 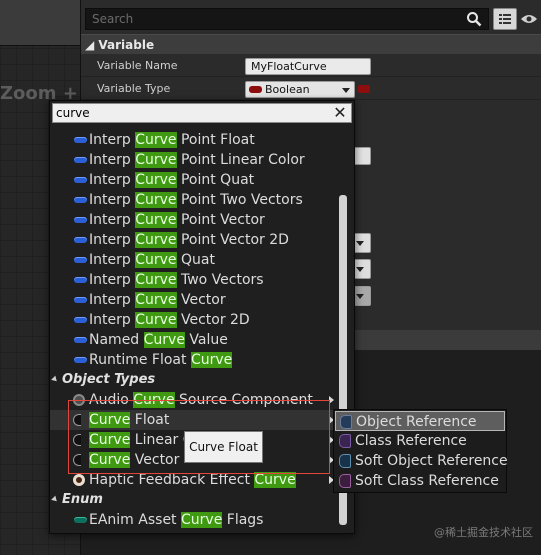 What do you see at coordinates (311, 44) in the screenshot?
I see `variable-section-header: ◢ Variable` at bounding box center [311, 44].